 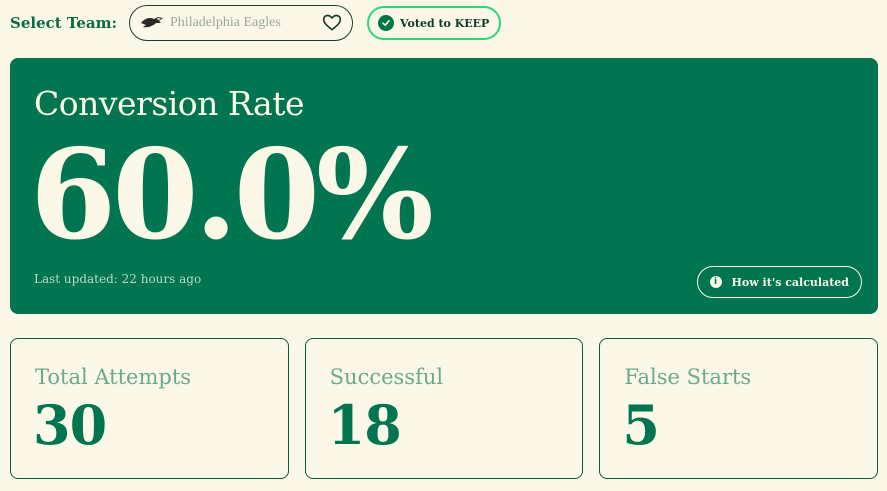 I want to click on stat-value: 5, so click(x=641, y=425).